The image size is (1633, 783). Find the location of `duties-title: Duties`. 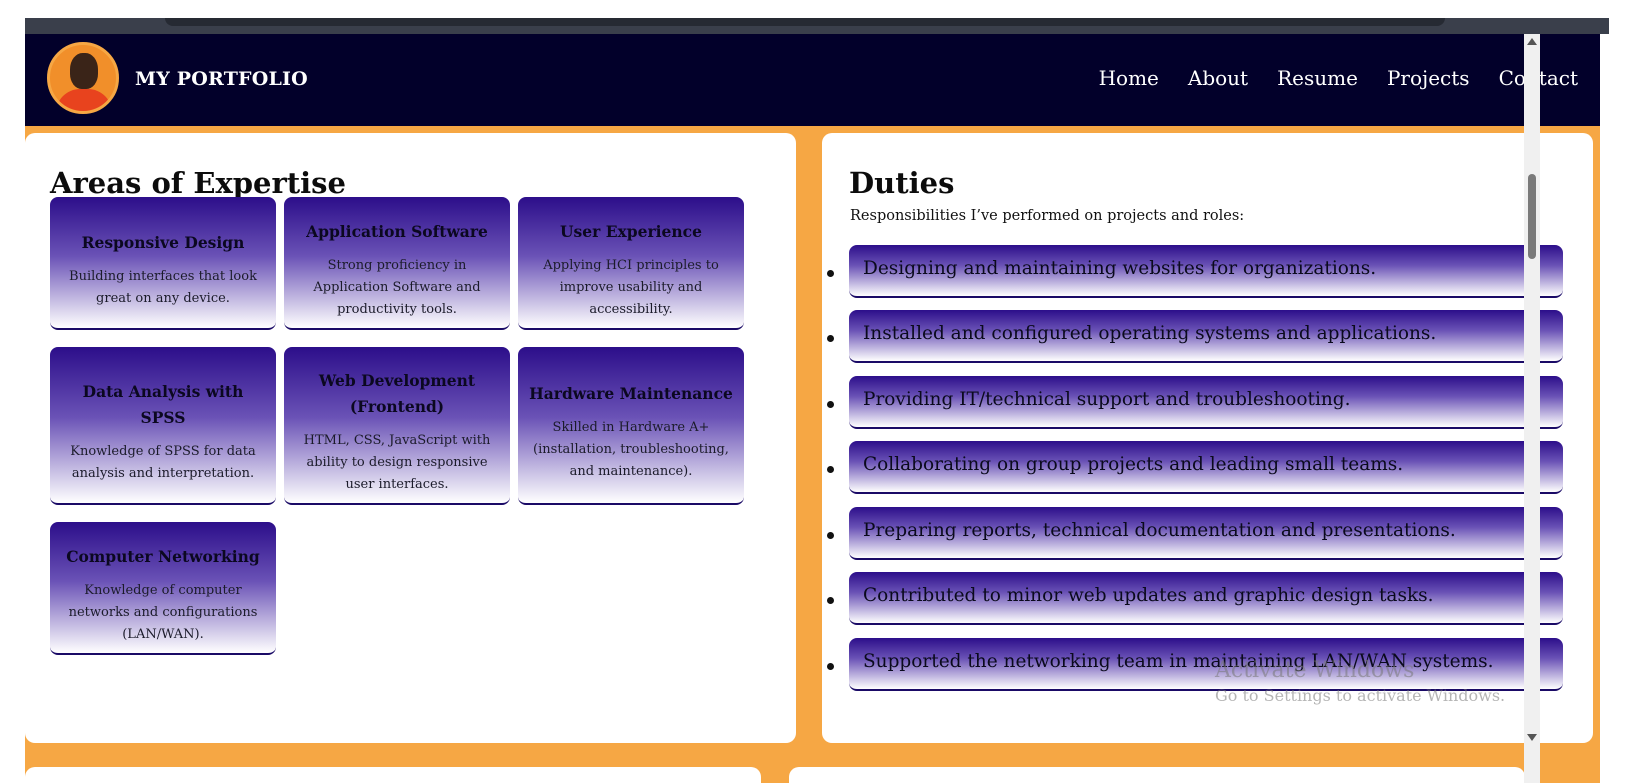

duties-title: Duties is located at coordinates (902, 183).